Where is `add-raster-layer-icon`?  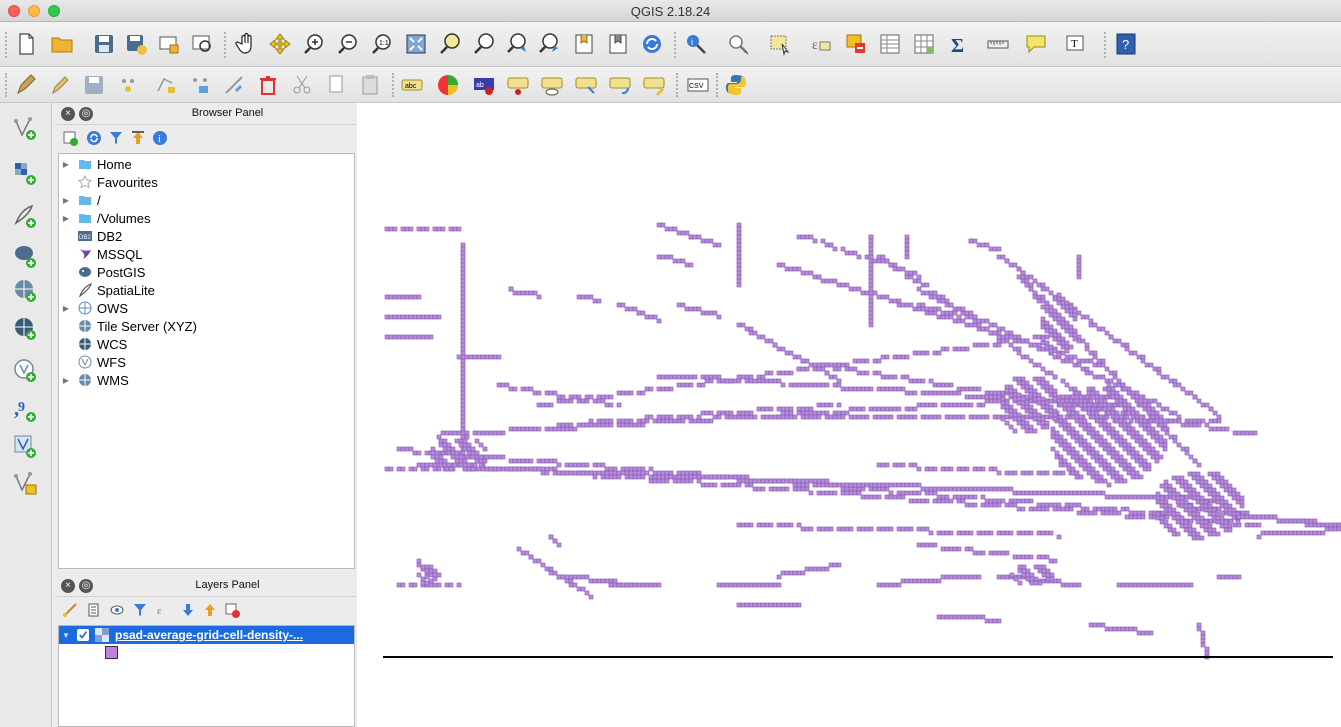
add-raster-layer-icon is located at coordinates (25, 173).